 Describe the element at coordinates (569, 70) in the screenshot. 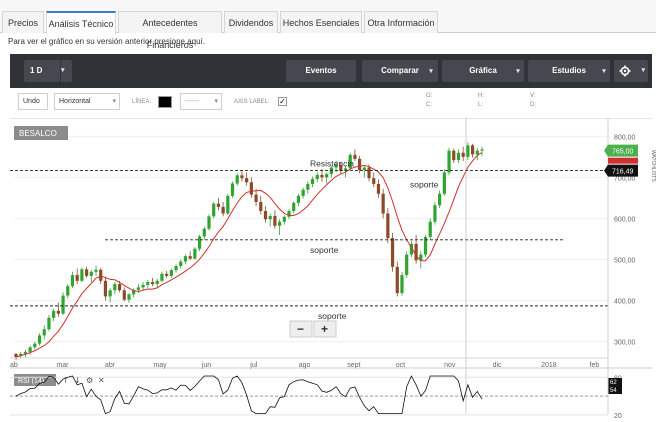

I see `estudios-label: Estudios` at that location.